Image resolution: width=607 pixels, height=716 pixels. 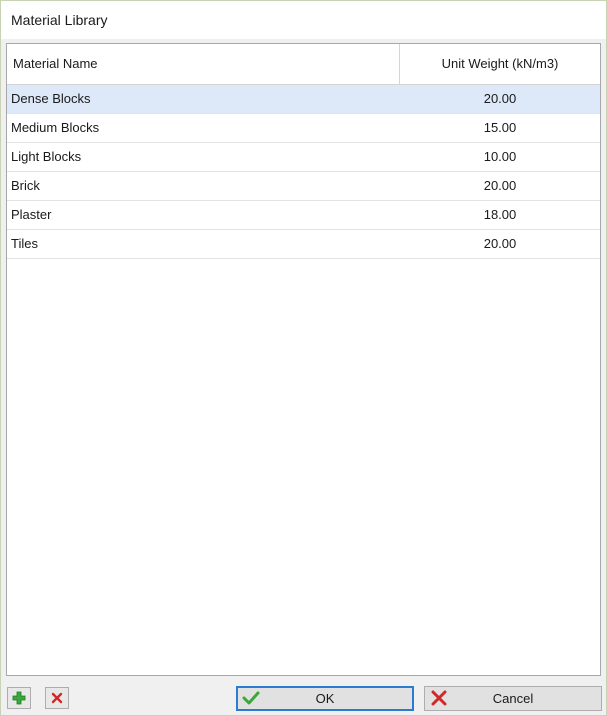 I want to click on table-row: Light Blocks 10.00, so click(x=303, y=157).